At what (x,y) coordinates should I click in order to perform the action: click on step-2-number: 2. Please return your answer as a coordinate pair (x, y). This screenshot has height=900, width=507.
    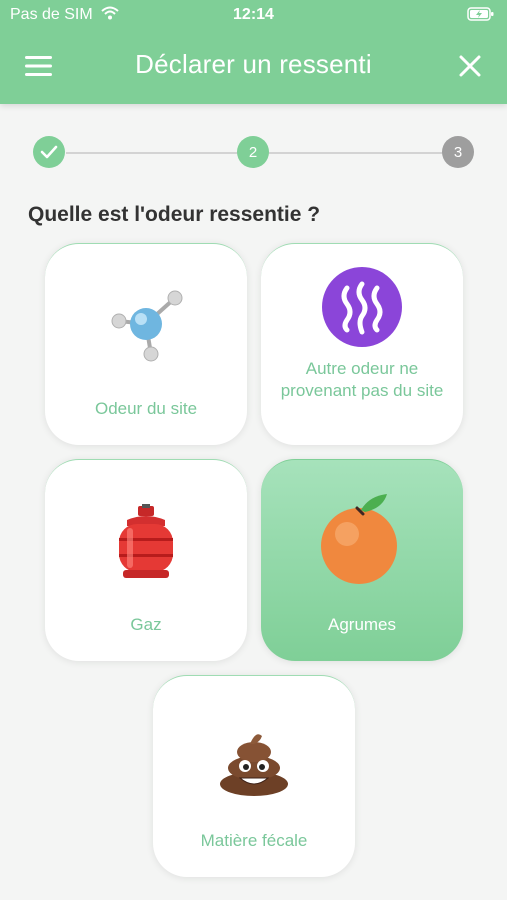
    Looking at the image, I should click on (253, 152).